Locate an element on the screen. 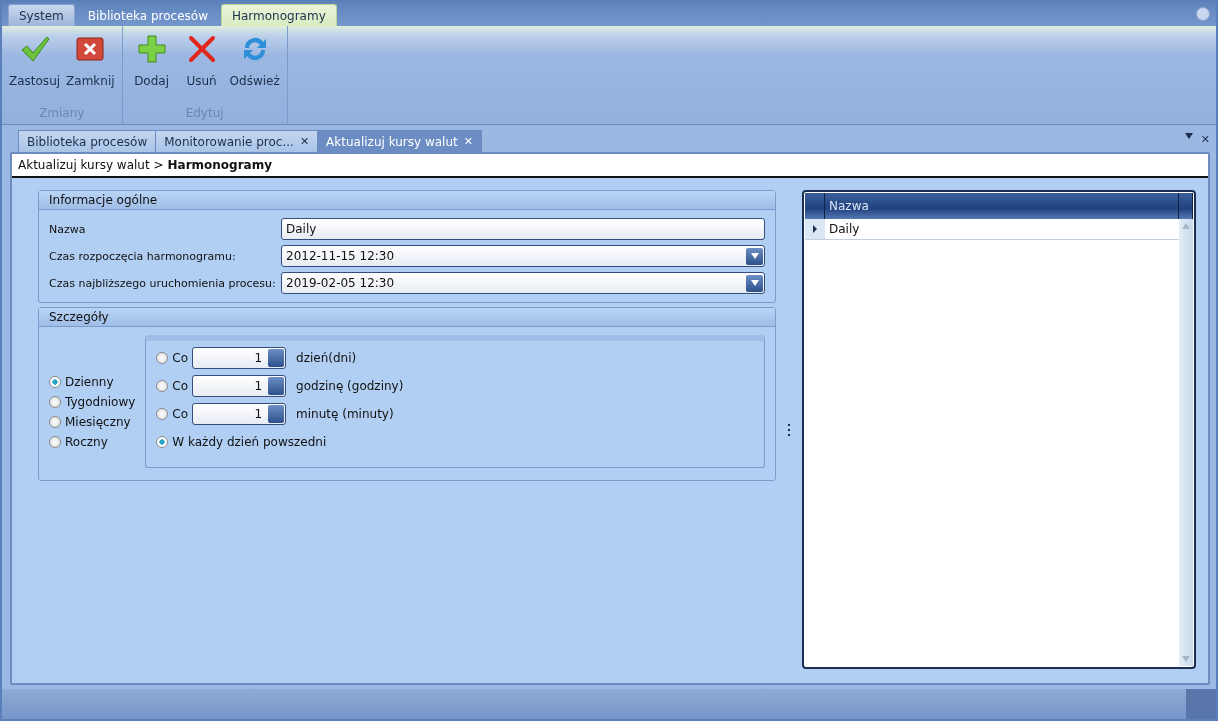 The height and width of the screenshot is (721, 1218). unit-label: minutę (minuty) is located at coordinates (345, 414).